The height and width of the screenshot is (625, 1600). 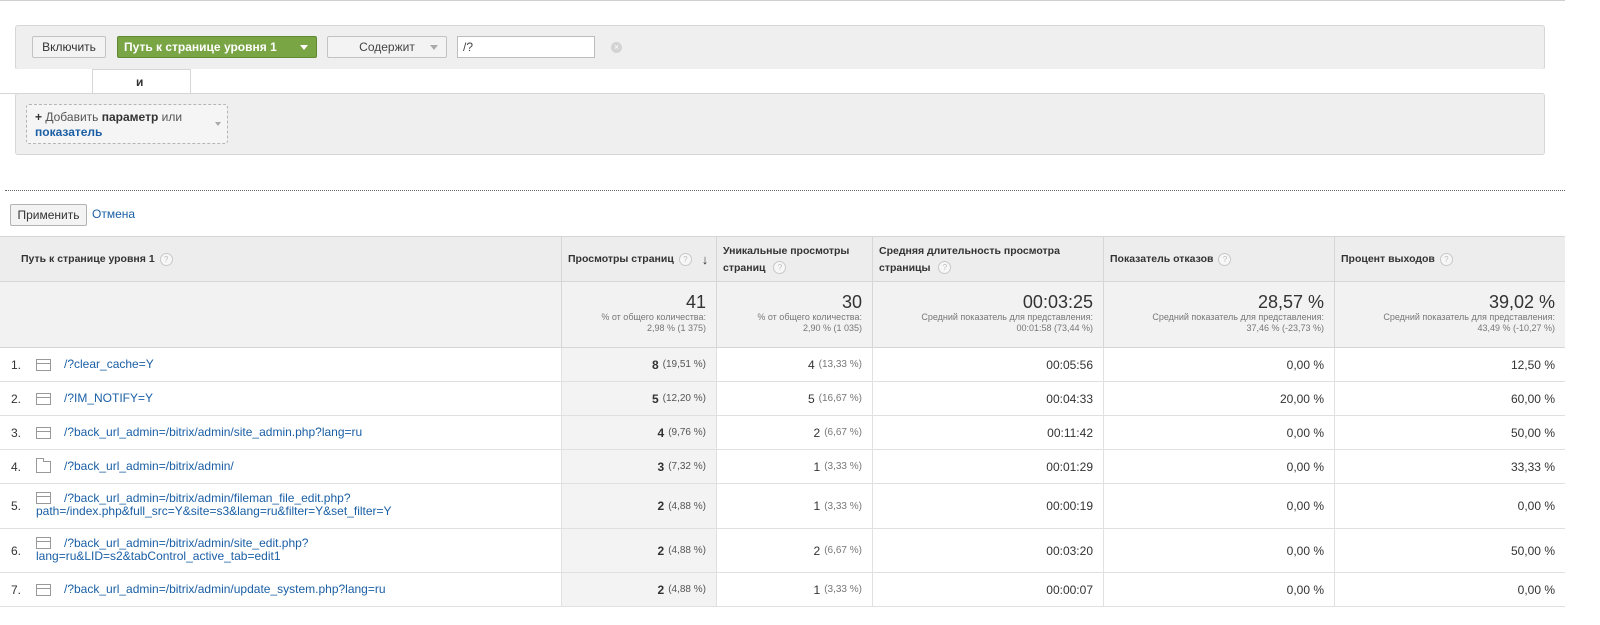 What do you see at coordinates (867, 81) in the screenshot?
I see `and-connector-right` at bounding box center [867, 81].